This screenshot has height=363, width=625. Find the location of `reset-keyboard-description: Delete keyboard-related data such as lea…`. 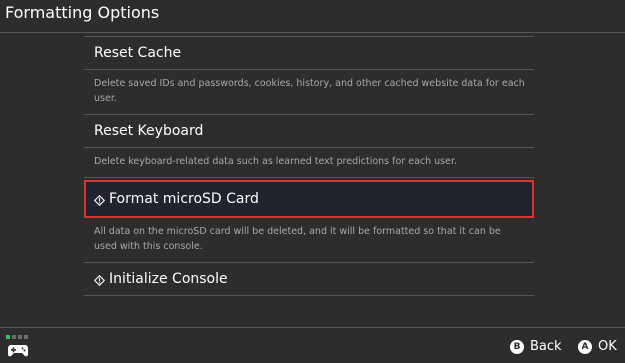

reset-keyboard-description: Delete keyboard-related data such as lea… is located at coordinates (276, 161).